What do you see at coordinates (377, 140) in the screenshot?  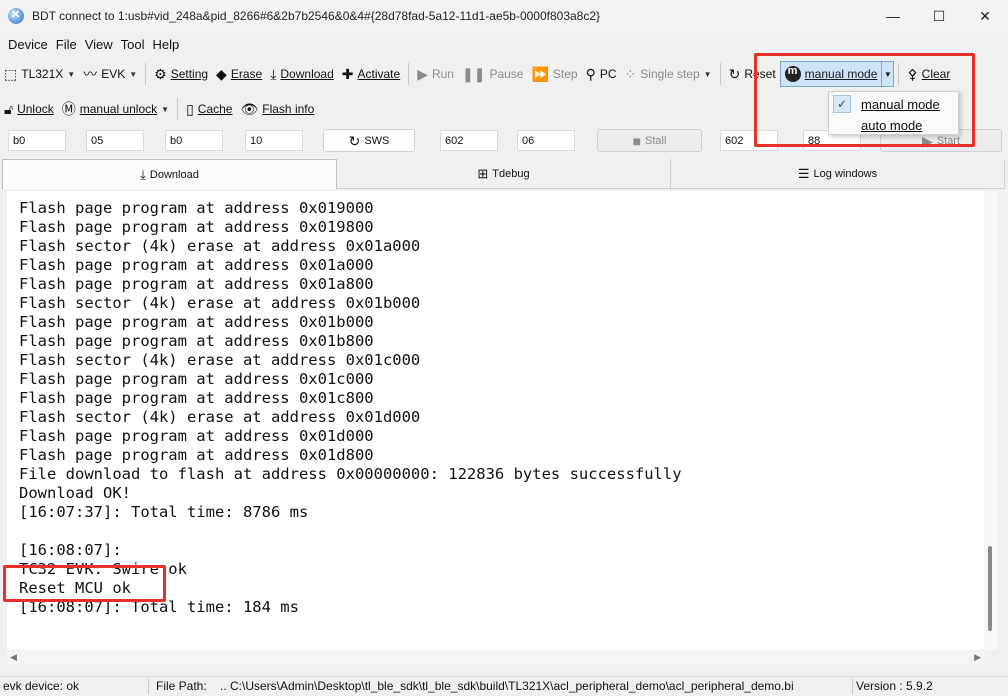 I see `sws-label: SWS` at bounding box center [377, 140].